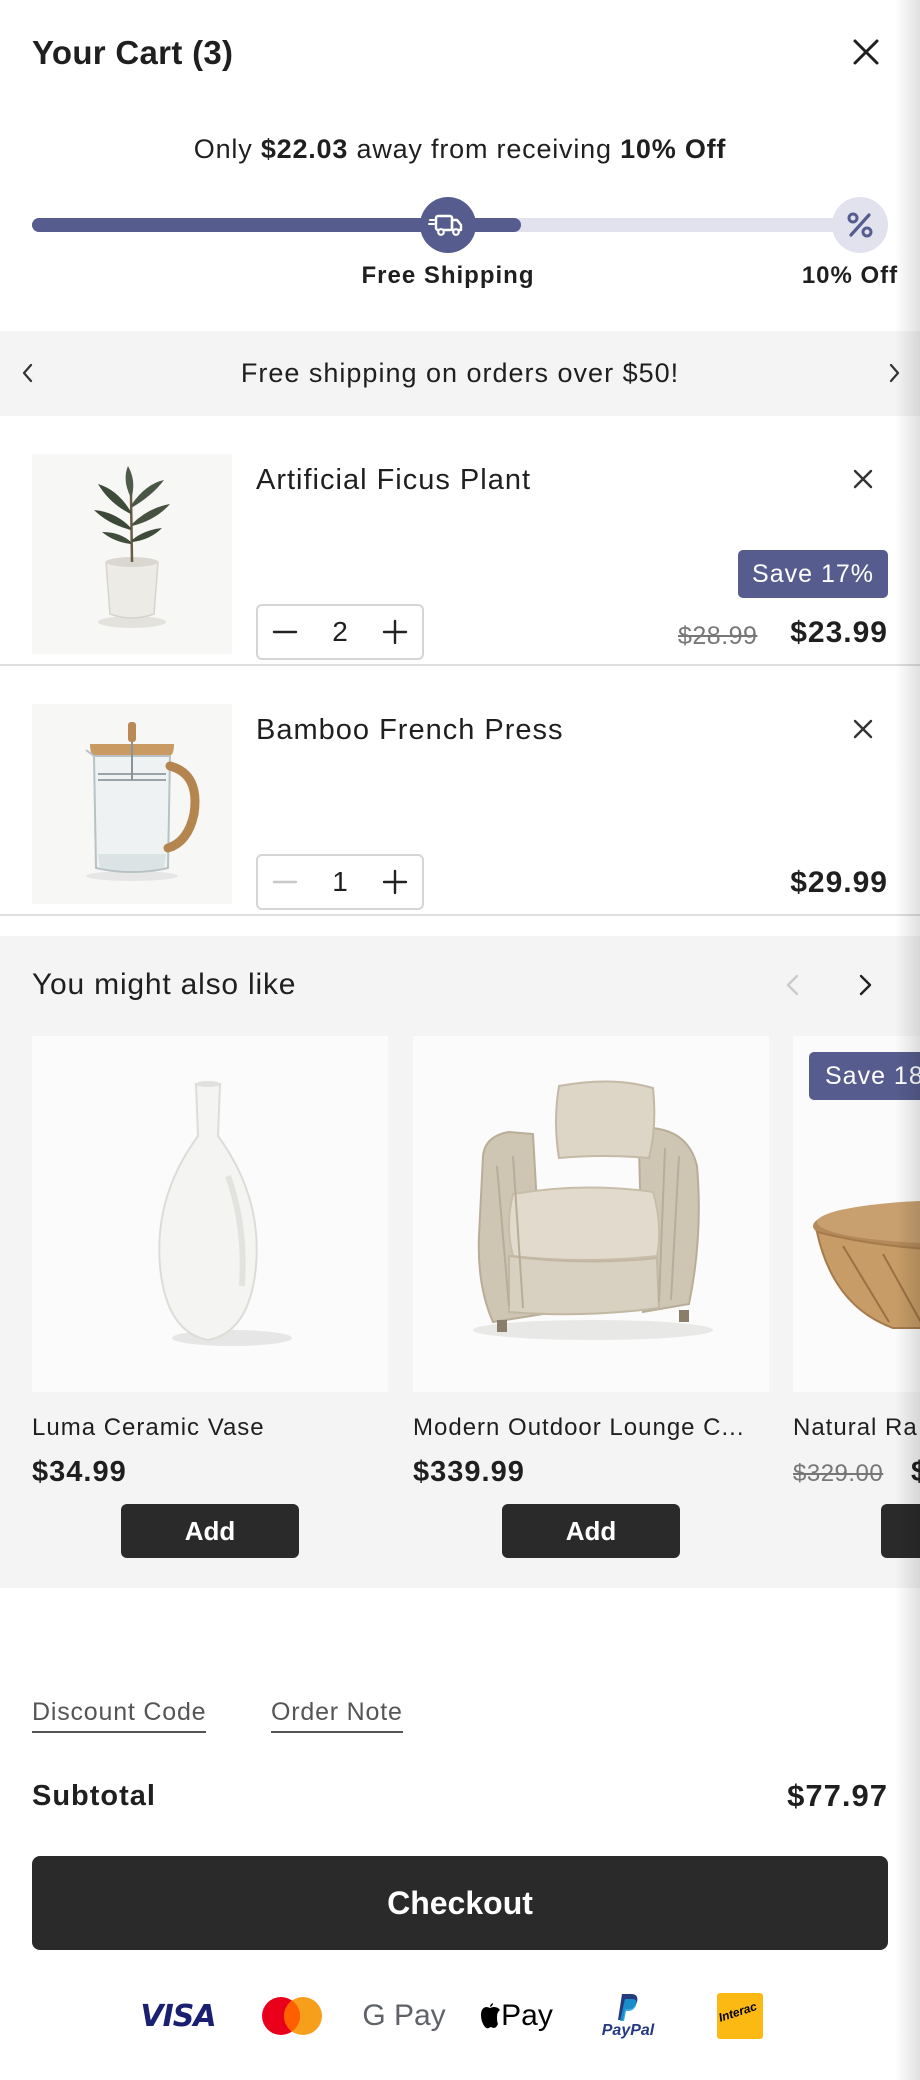 The height and width of the screenshot is (2080, 920). What do you see at coordinates (839, 632) in the screenshot?
I see `item-price: $23.99` at bounding box center [839, 632].